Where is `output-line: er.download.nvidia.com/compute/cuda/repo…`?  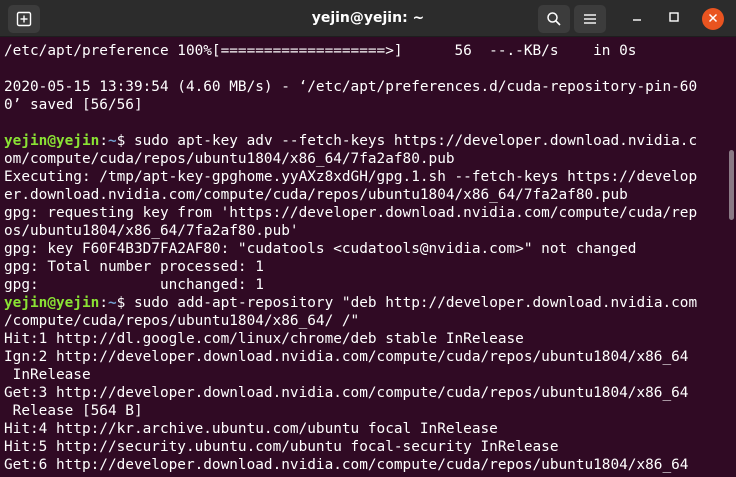
output-line: er.download.nvidia.com/compute/cuda/repo… is located at coordinates (316, 195).